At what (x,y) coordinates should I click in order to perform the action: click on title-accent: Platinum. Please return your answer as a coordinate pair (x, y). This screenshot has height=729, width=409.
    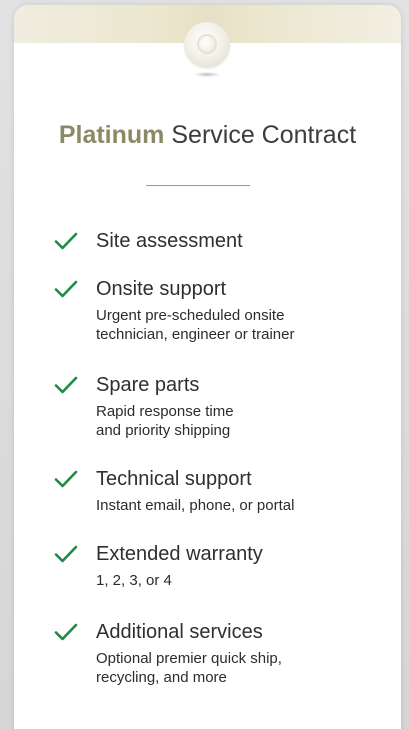
    Looking at the image, I should click on (111, 135).